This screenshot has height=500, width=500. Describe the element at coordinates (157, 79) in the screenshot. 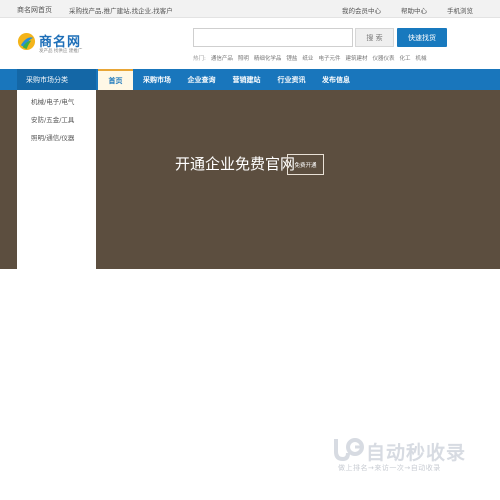

I see `nav-purchase-market: 采购市场` at that location.